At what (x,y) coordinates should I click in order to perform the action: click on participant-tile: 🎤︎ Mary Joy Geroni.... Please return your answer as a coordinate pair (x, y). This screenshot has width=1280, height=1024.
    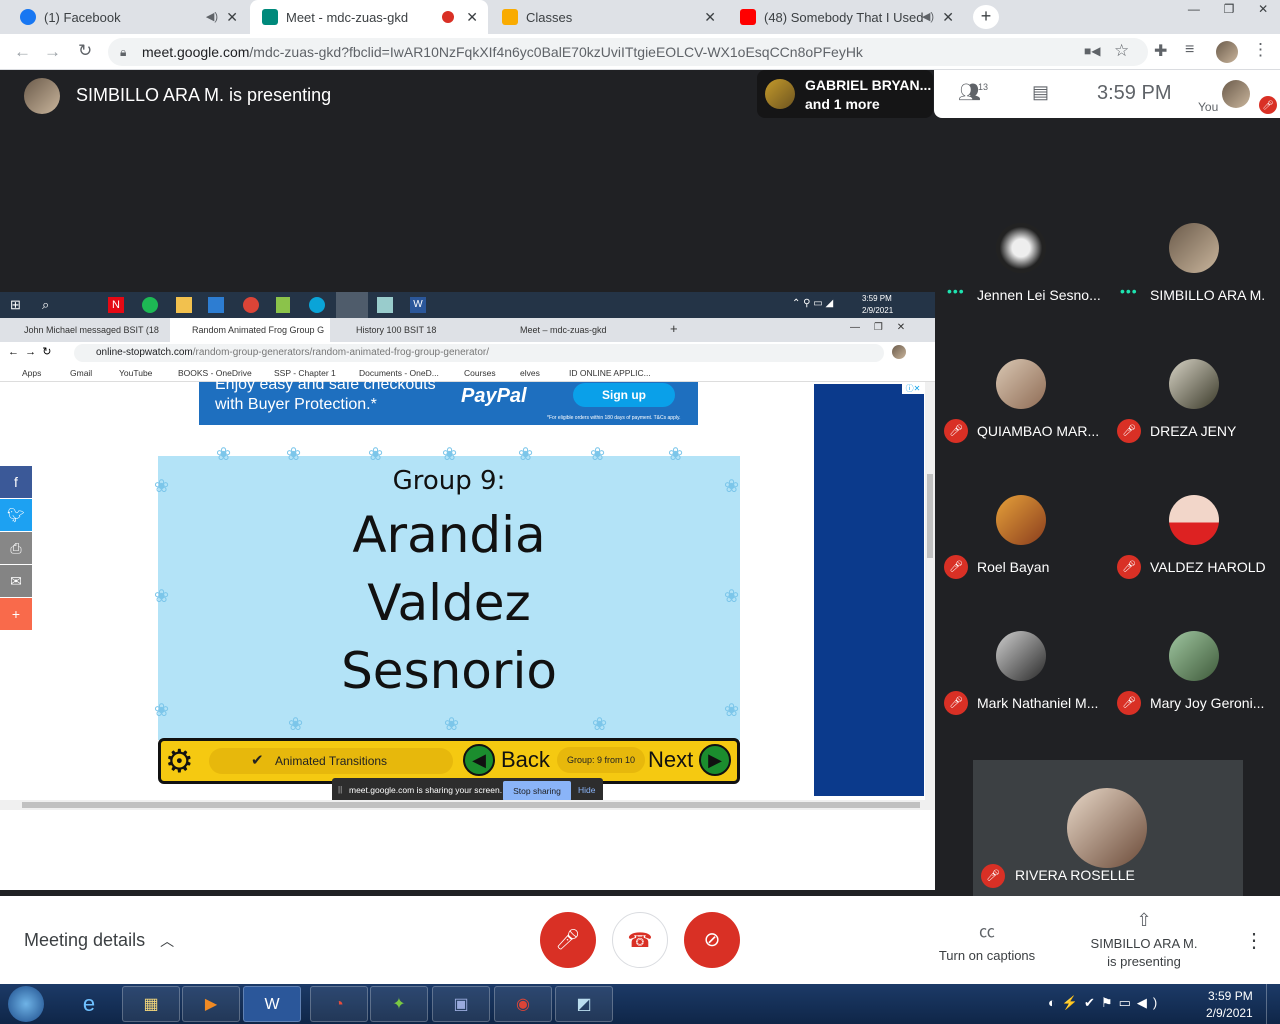
    Looking at the image, I should click on (1194, 691).